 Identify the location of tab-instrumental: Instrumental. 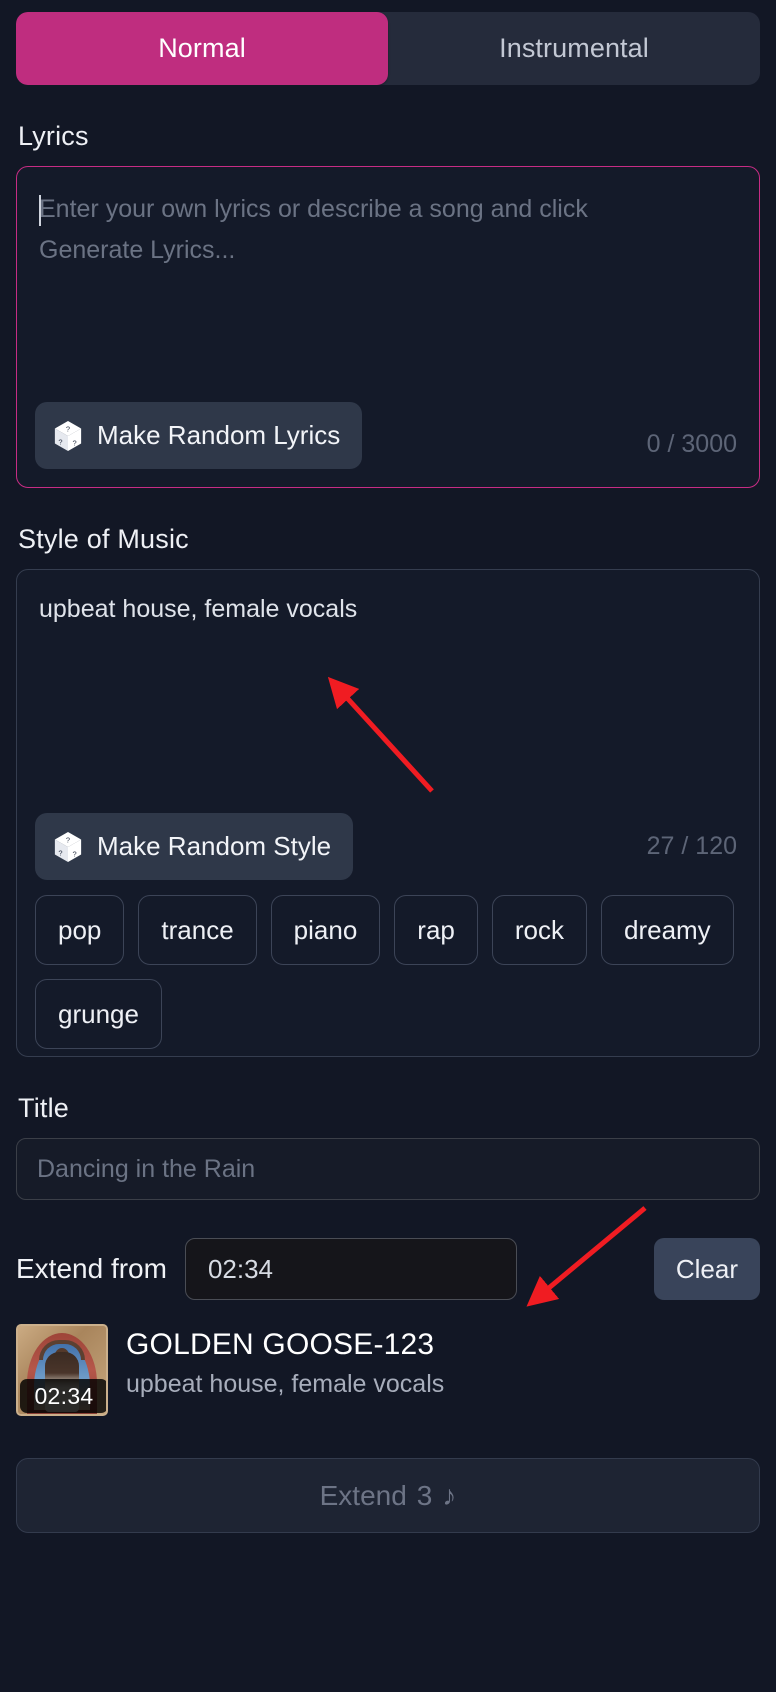
(574, 48).